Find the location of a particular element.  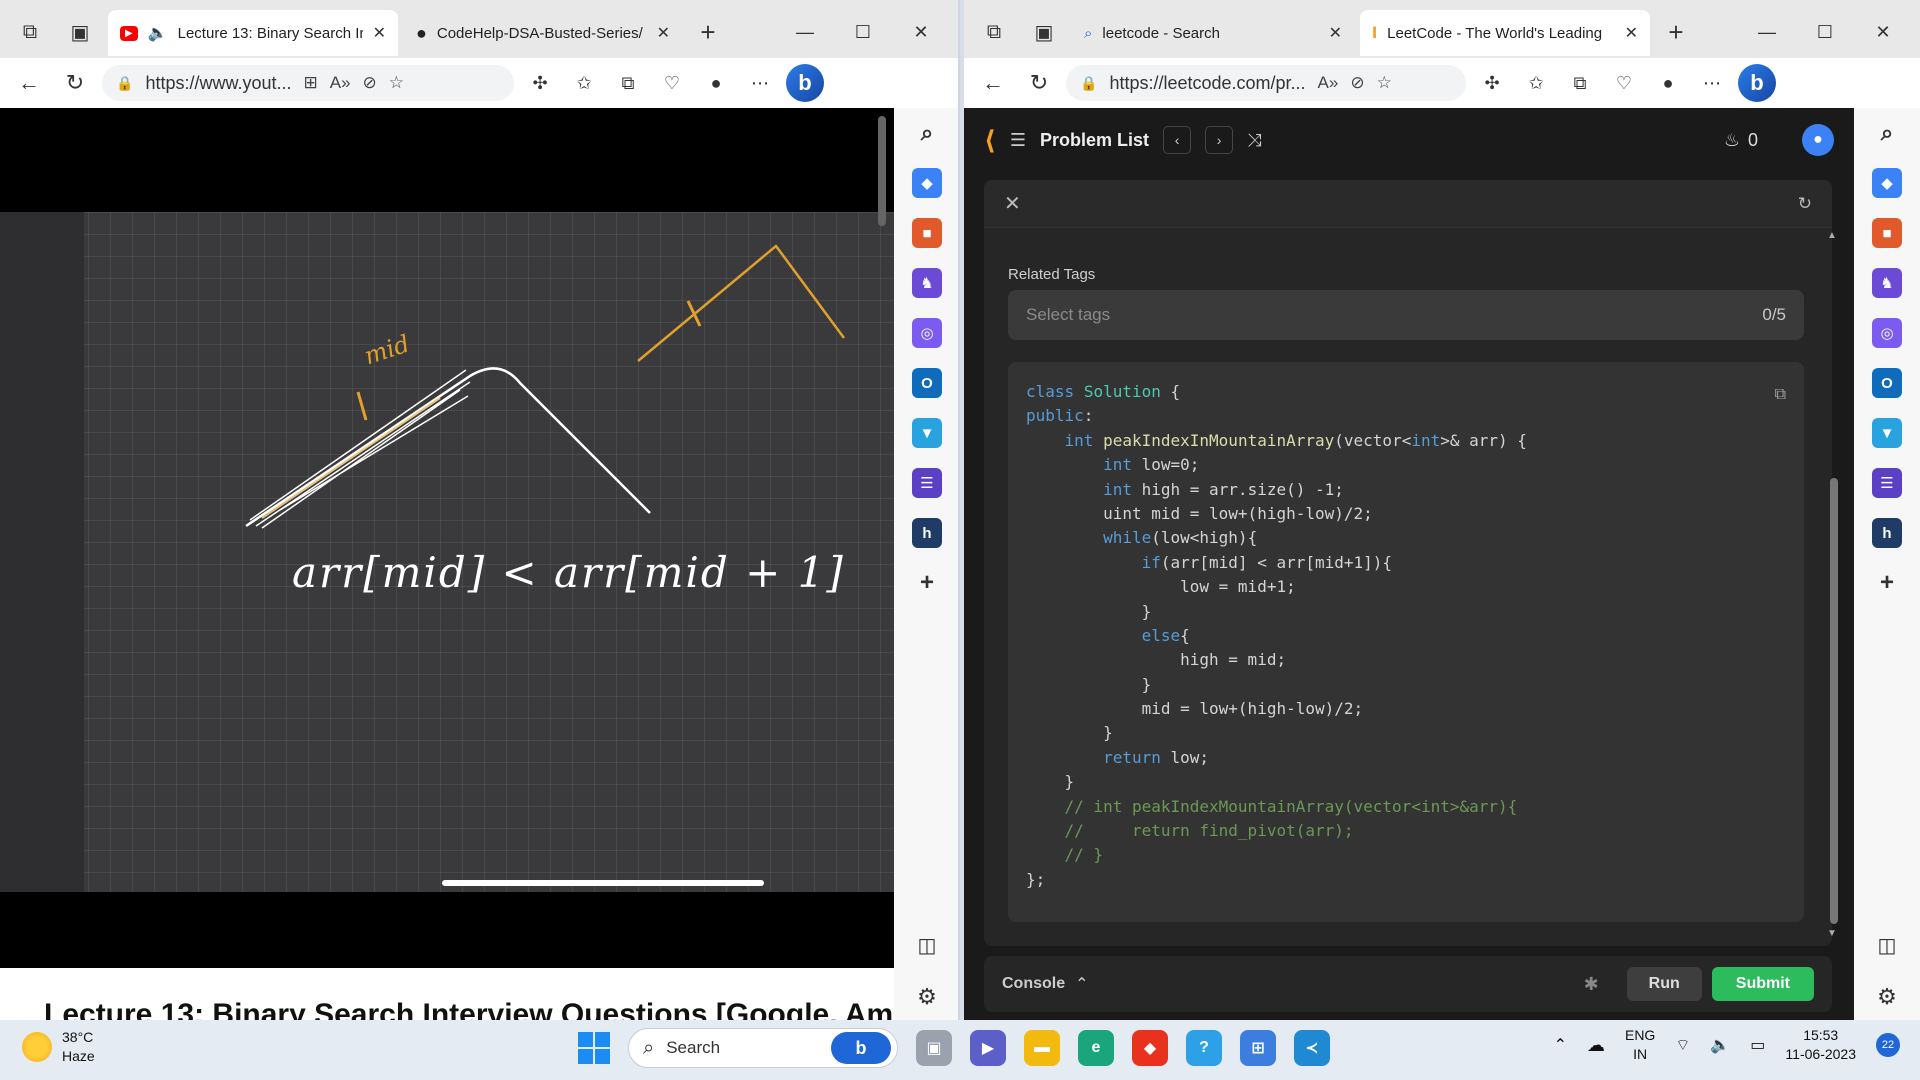

get-help-icon: ? is located at coordinates (1204, 1048).